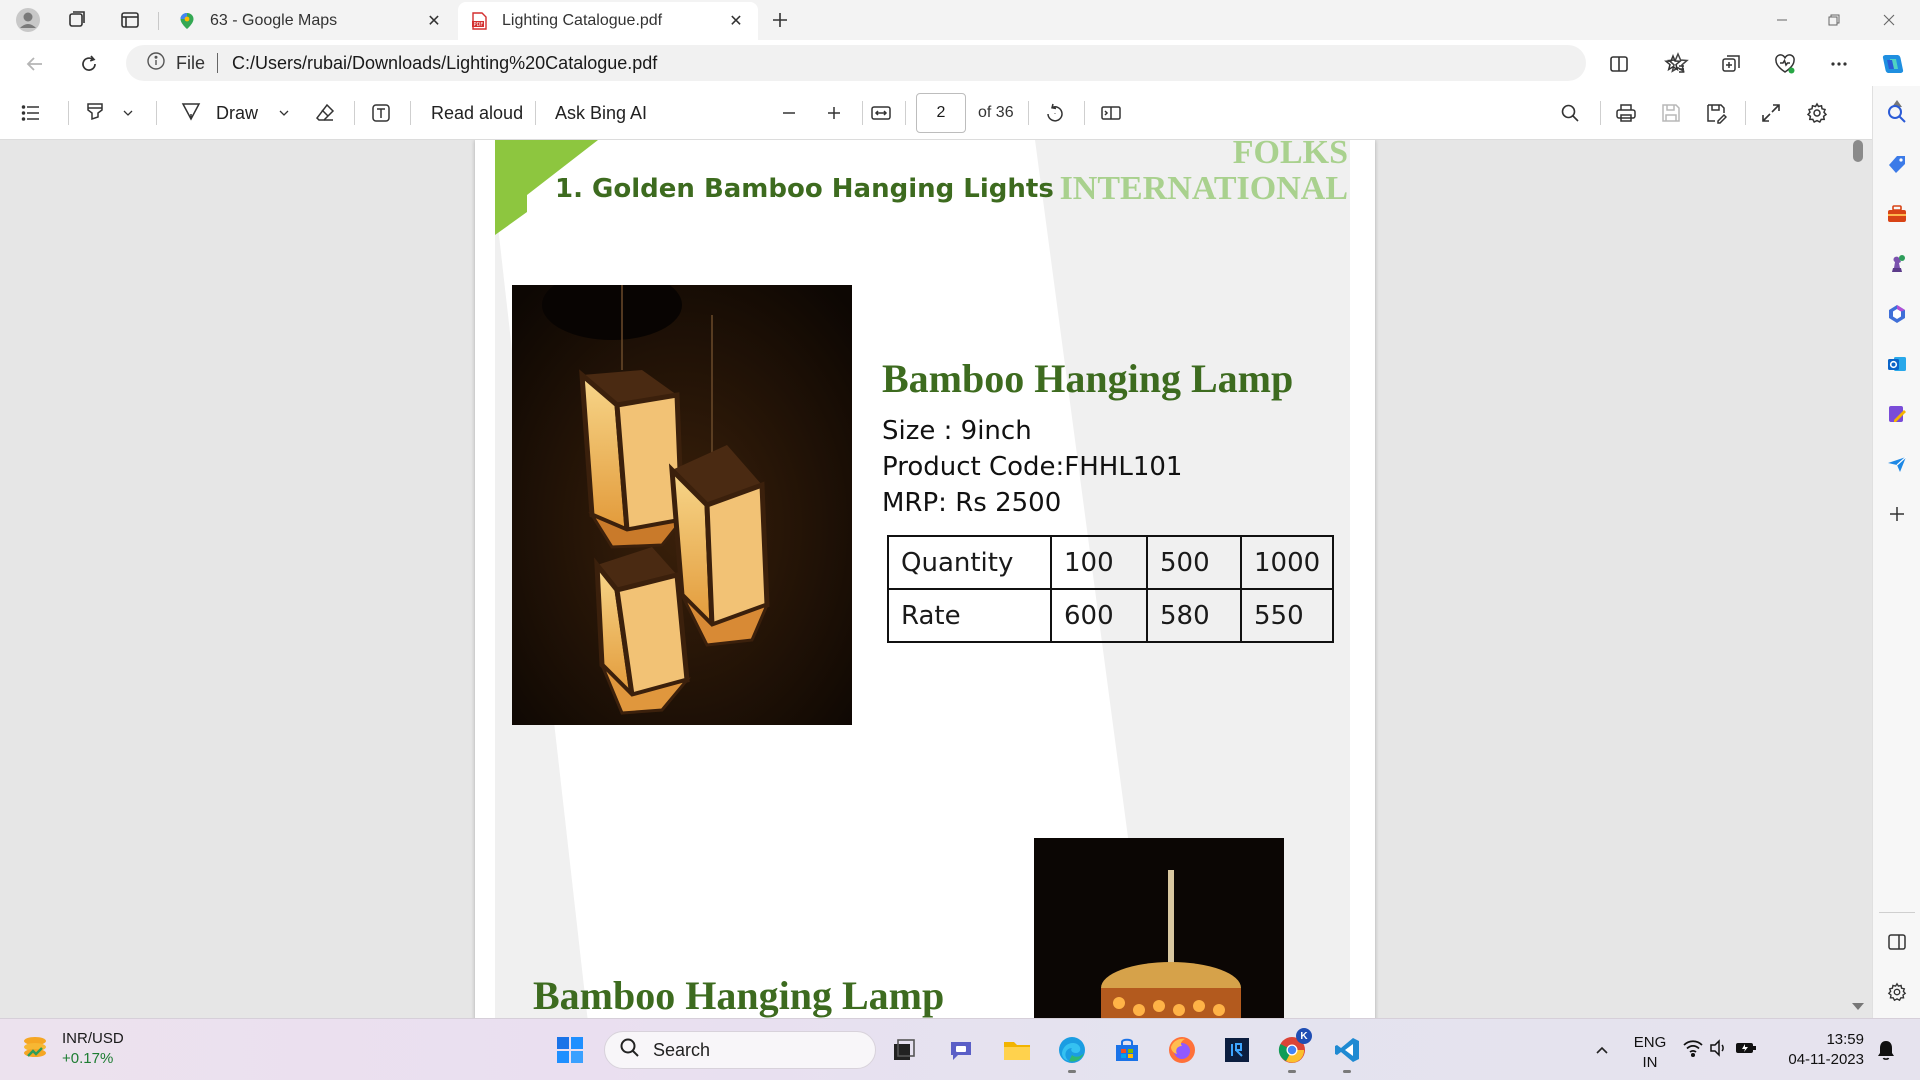 This screenshot has height=1080, width=1920. Describe the element at coordinates (1347, 1071) in the screenshot. I see `running-indicator` at that location.